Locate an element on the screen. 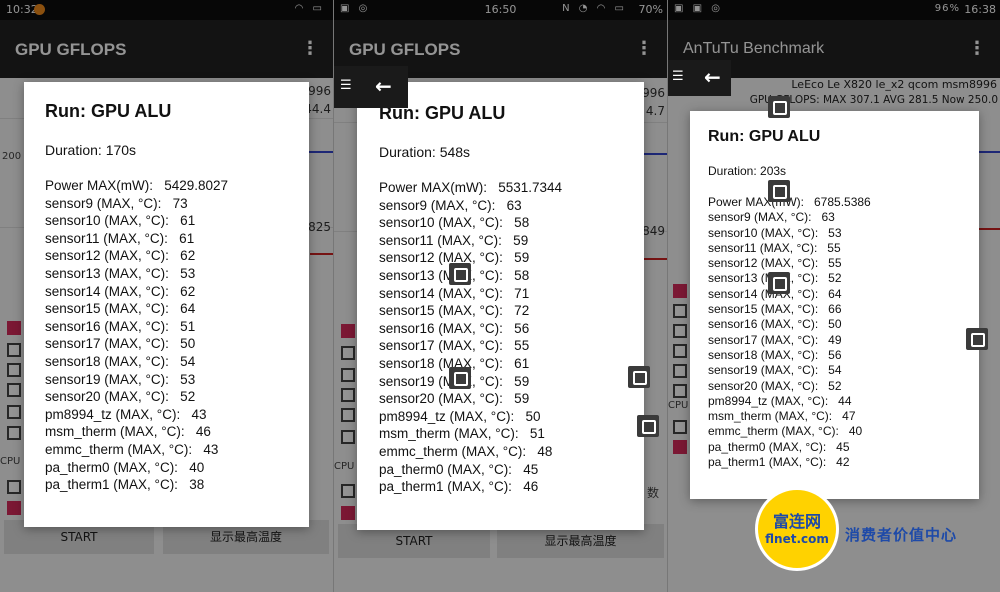 The height and width of the screenshot is (592, 1000). dialog-row: msm_therm (MAX, °C): 47 is located at coordinates (782, 416).